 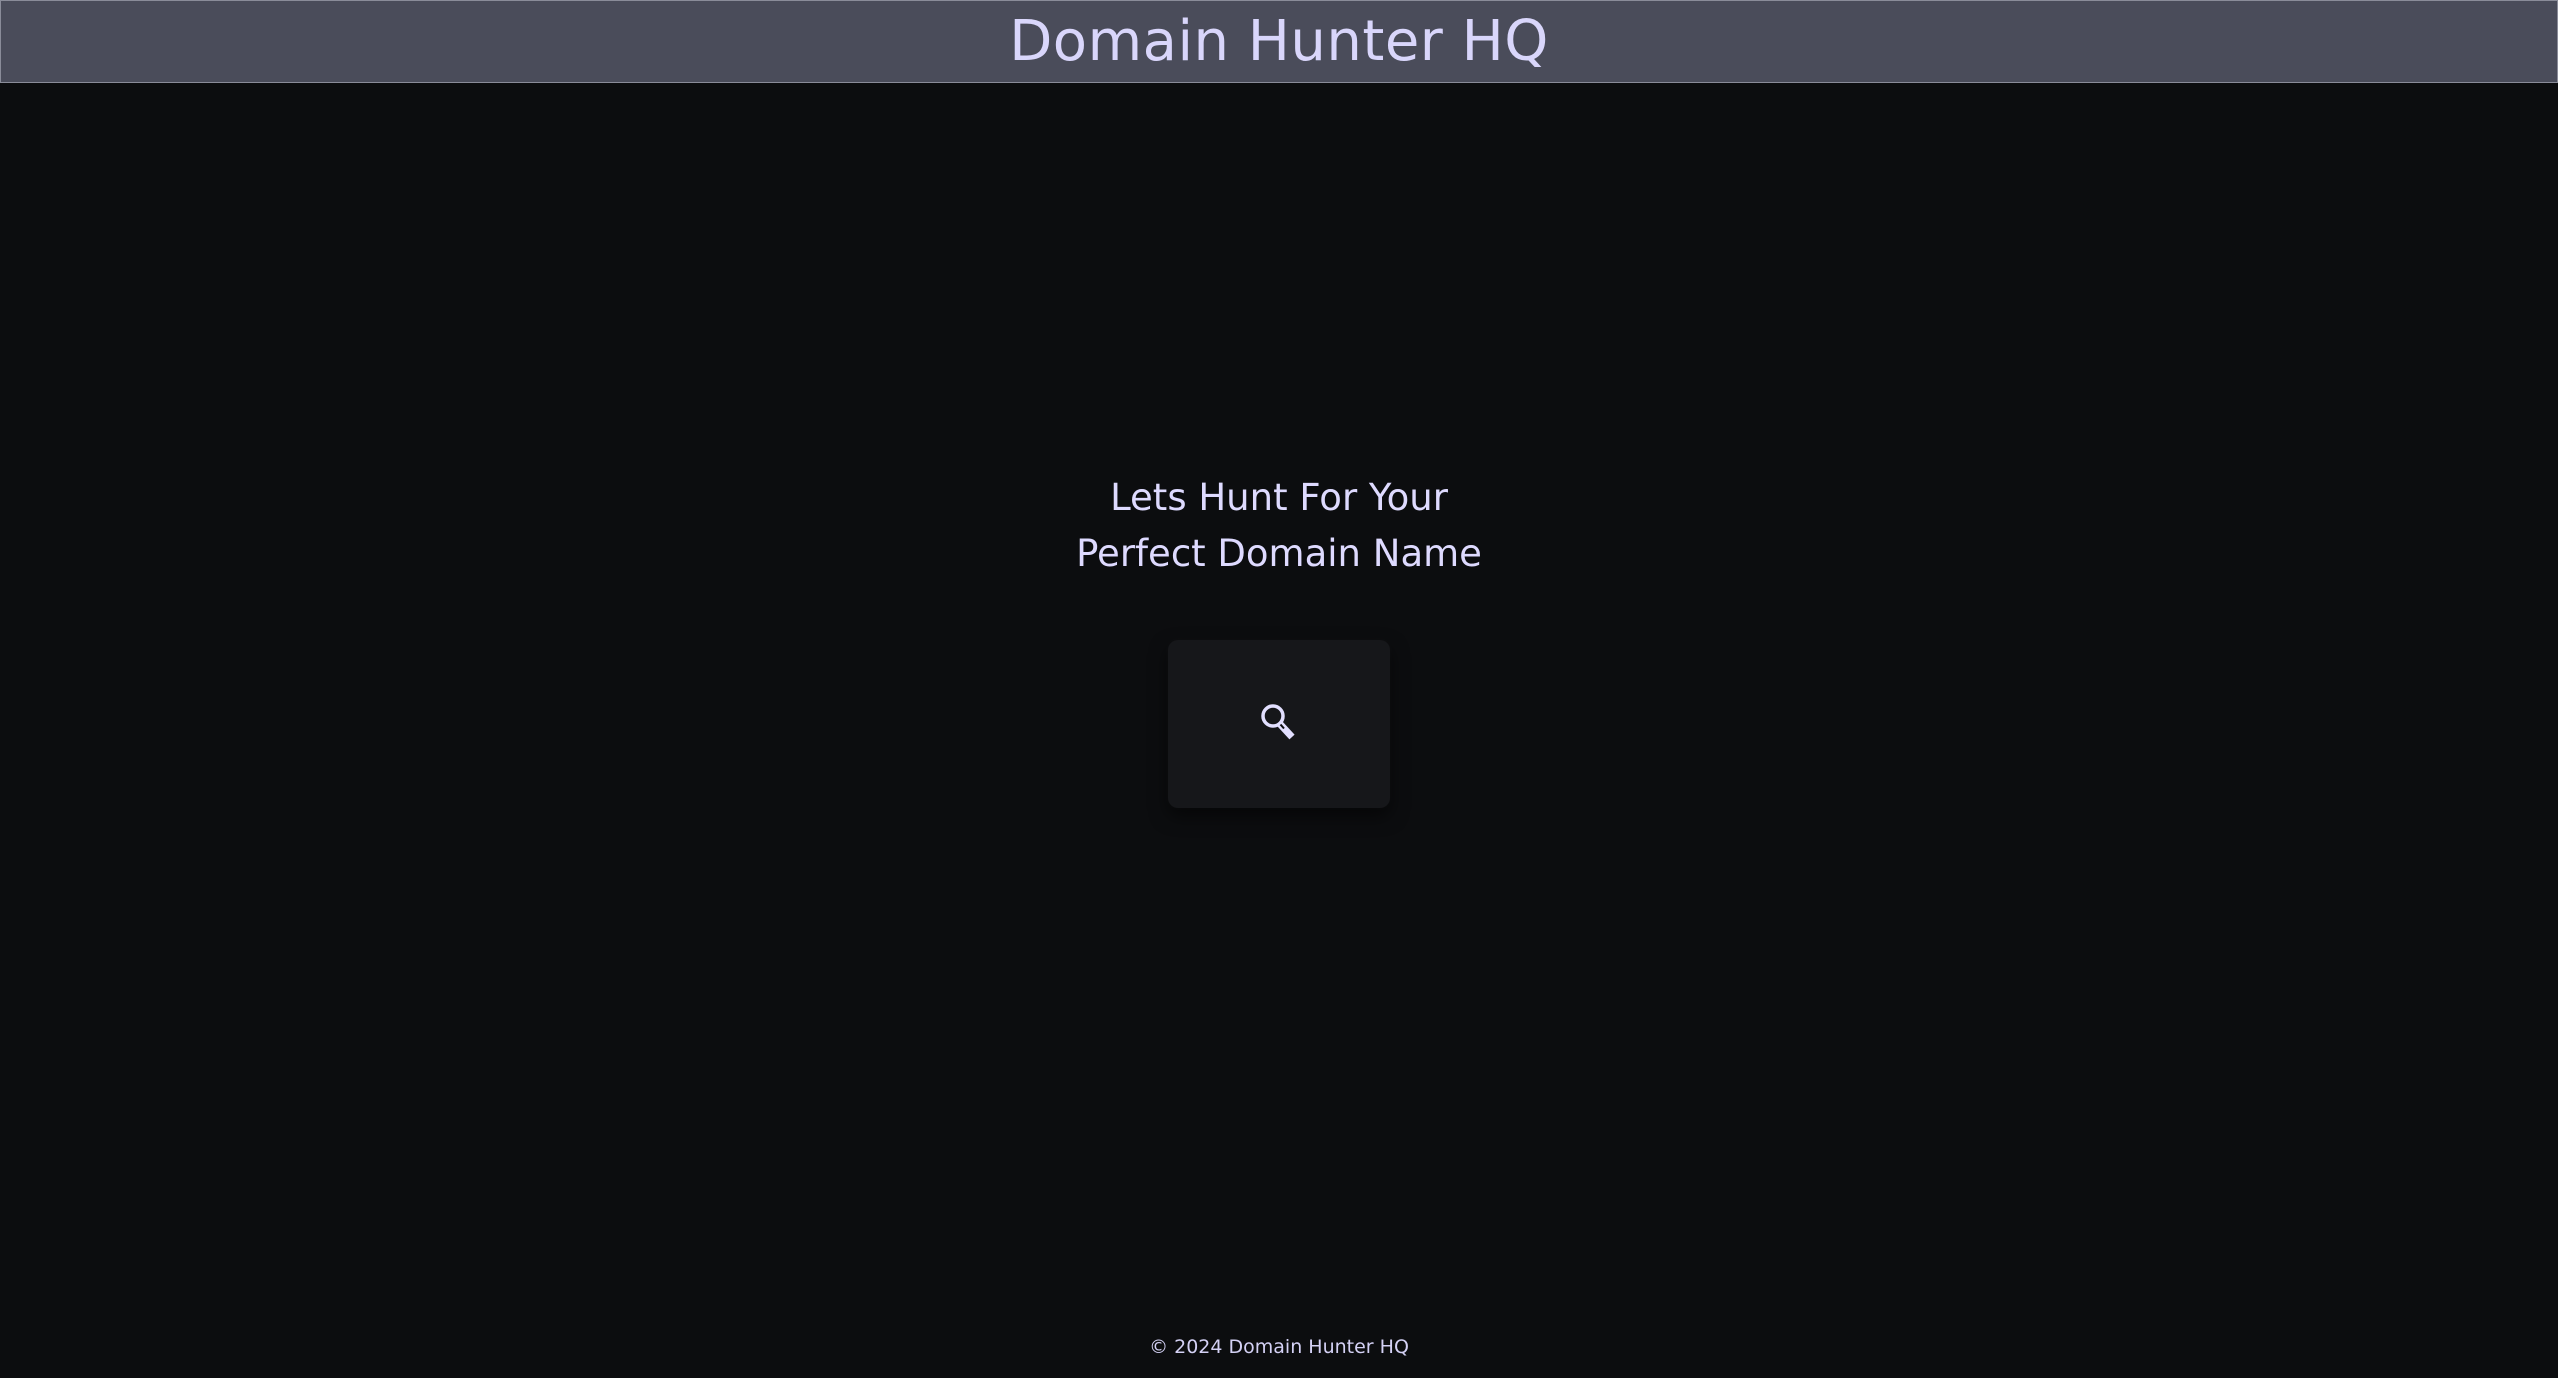 I want to click on footer-copyright: © 2024 Domain Hunter HQ, so click(x=1279, y=1347).